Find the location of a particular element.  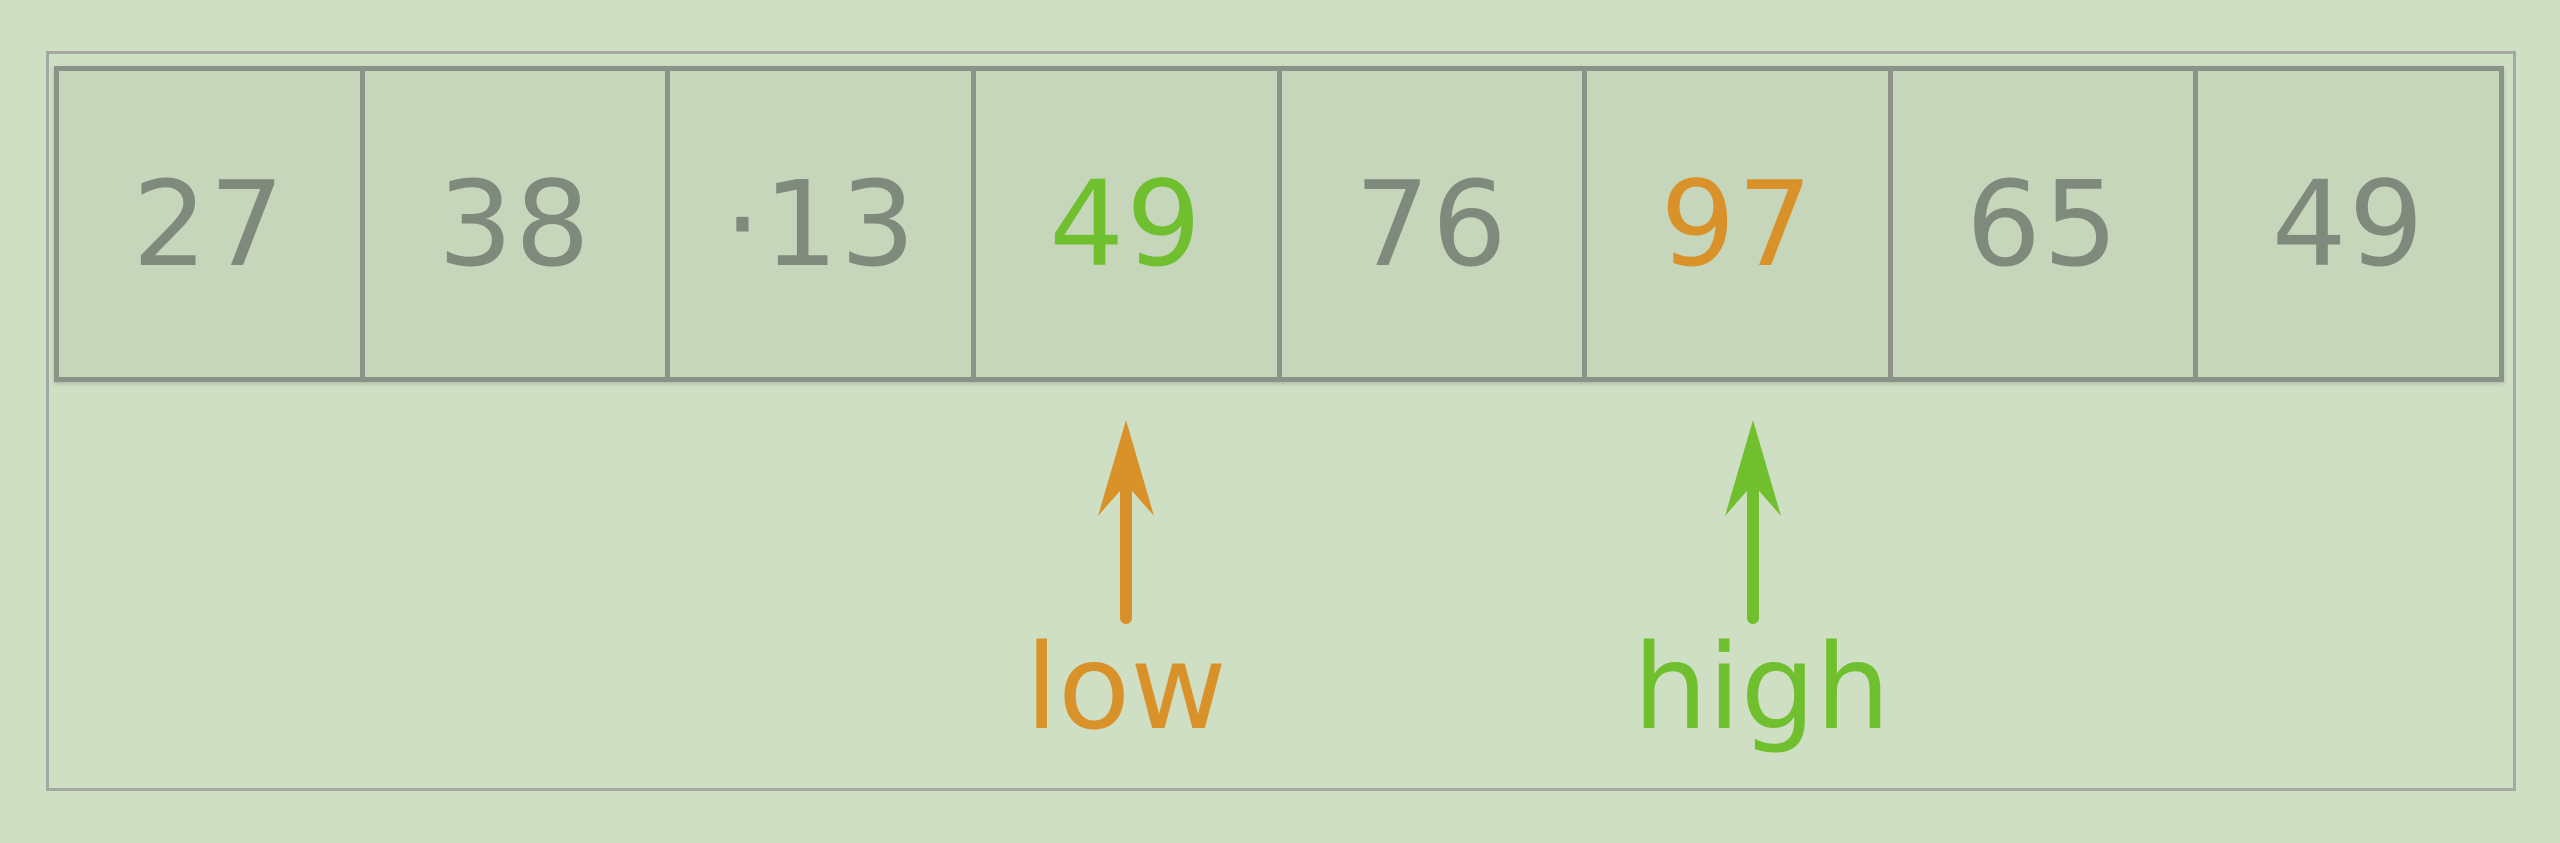

array-cell-low-position: 49 is located at coordinates (1123, 224).